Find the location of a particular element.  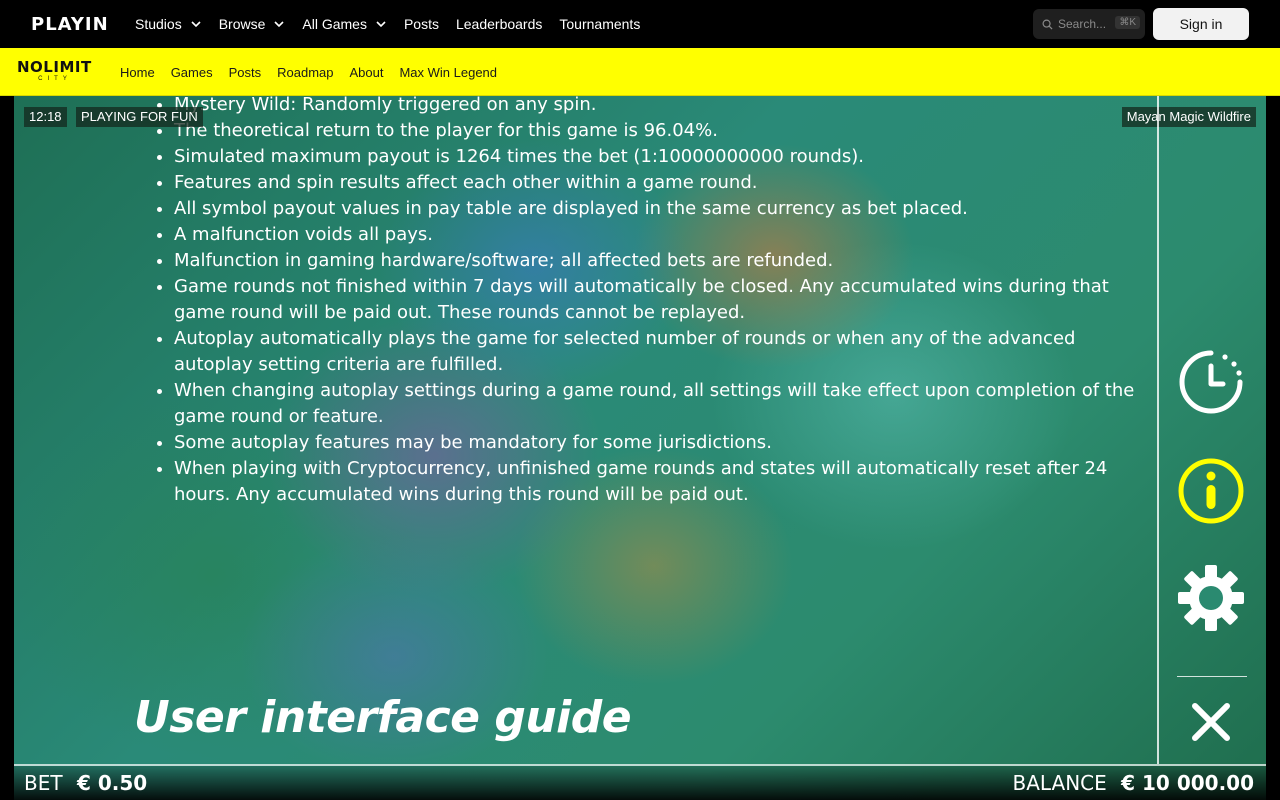

history-icon is located at coordinates (1211, 382).